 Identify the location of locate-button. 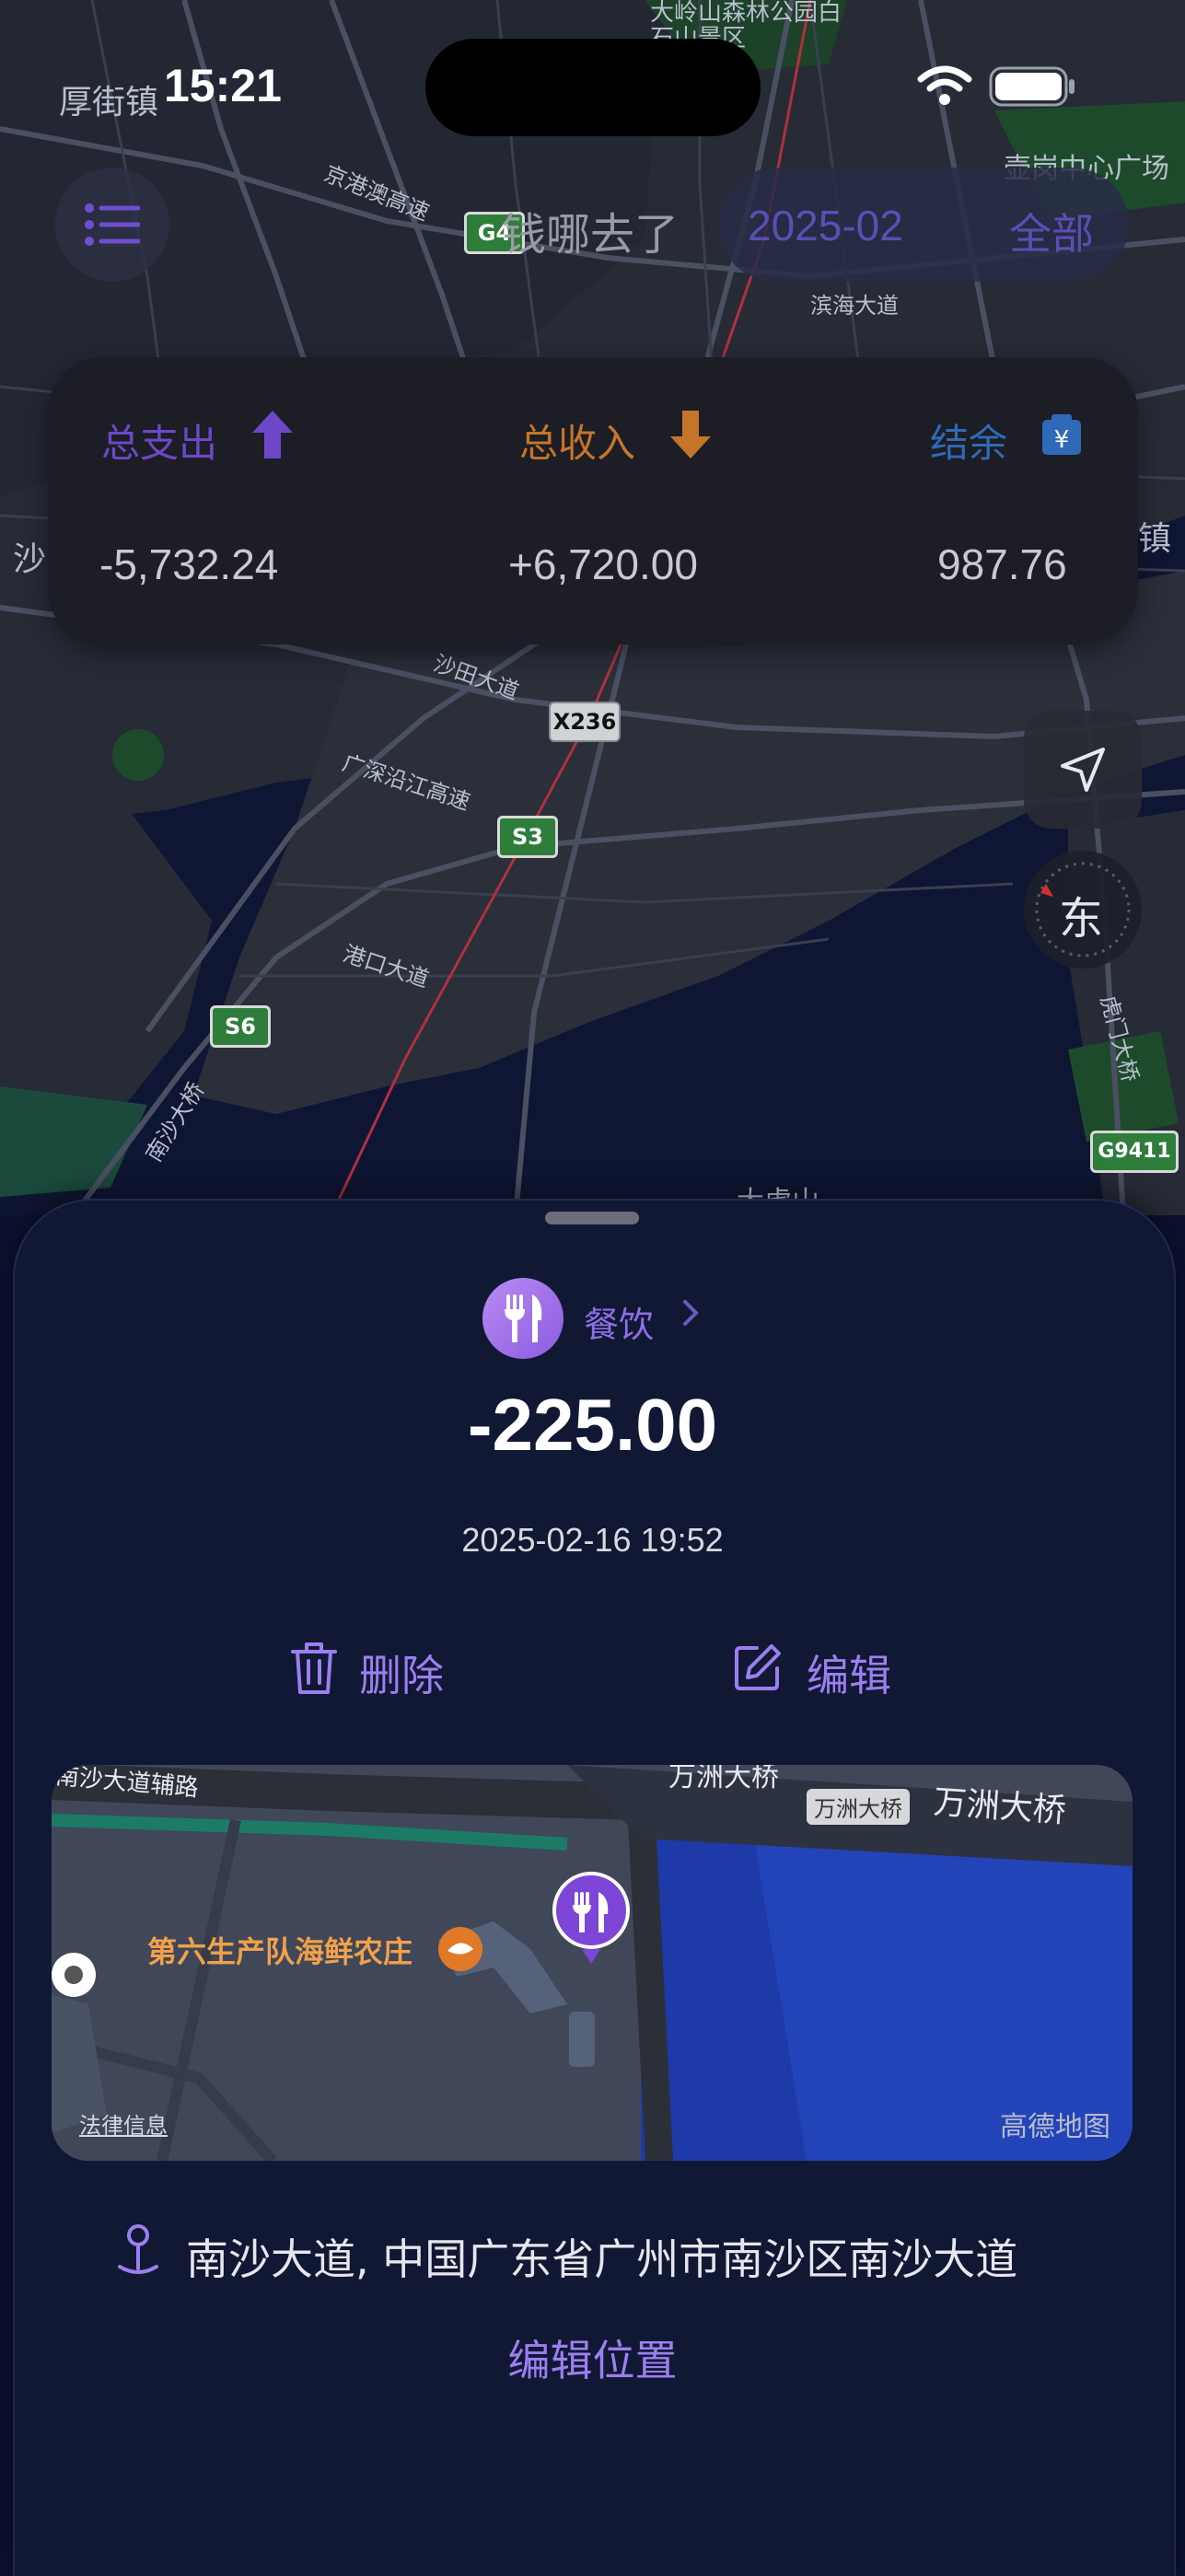
(1083, 770).